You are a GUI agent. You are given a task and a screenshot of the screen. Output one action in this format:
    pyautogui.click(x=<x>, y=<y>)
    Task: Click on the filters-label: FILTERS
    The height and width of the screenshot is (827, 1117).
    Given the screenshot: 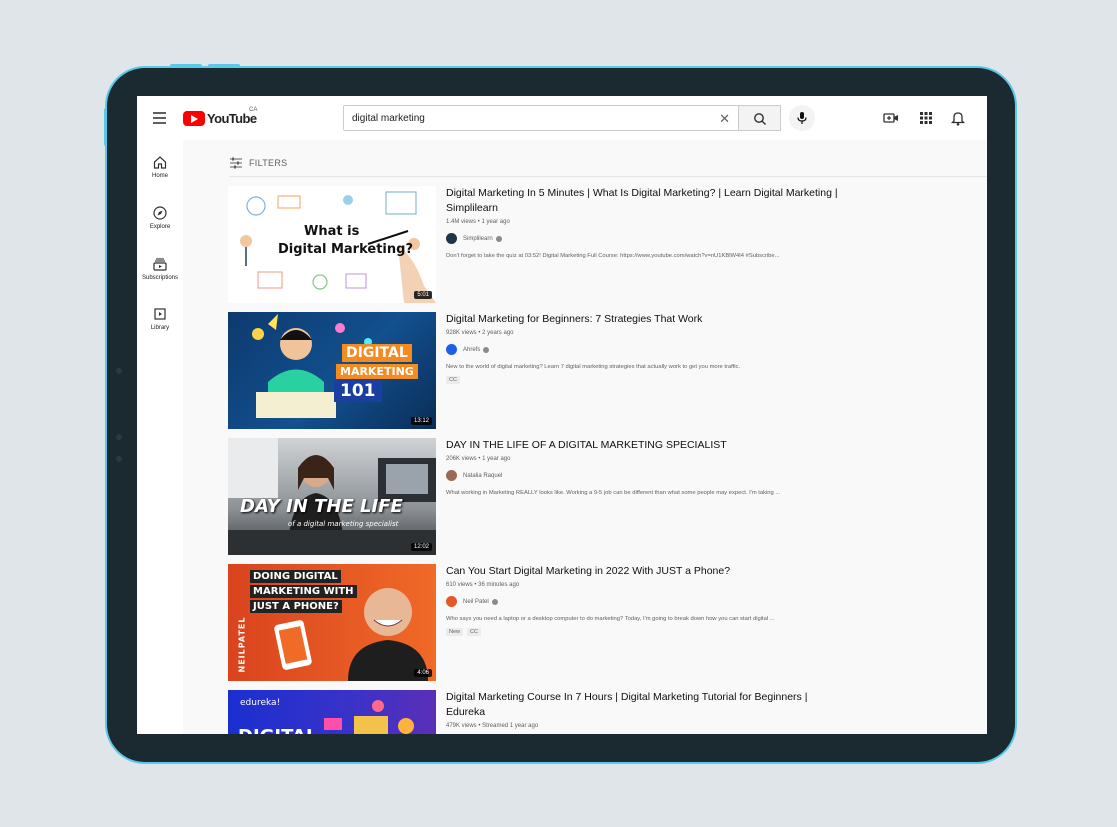 What is the action you would take?
    pyautogui.click(x=268, y=163)
    